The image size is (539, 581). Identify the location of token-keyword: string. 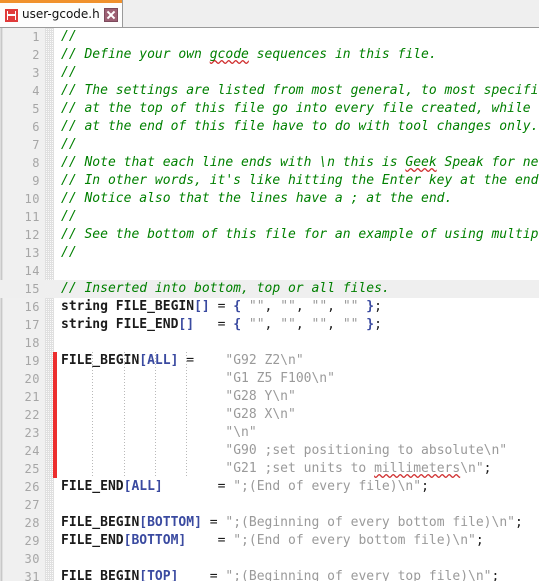
(84, 324).